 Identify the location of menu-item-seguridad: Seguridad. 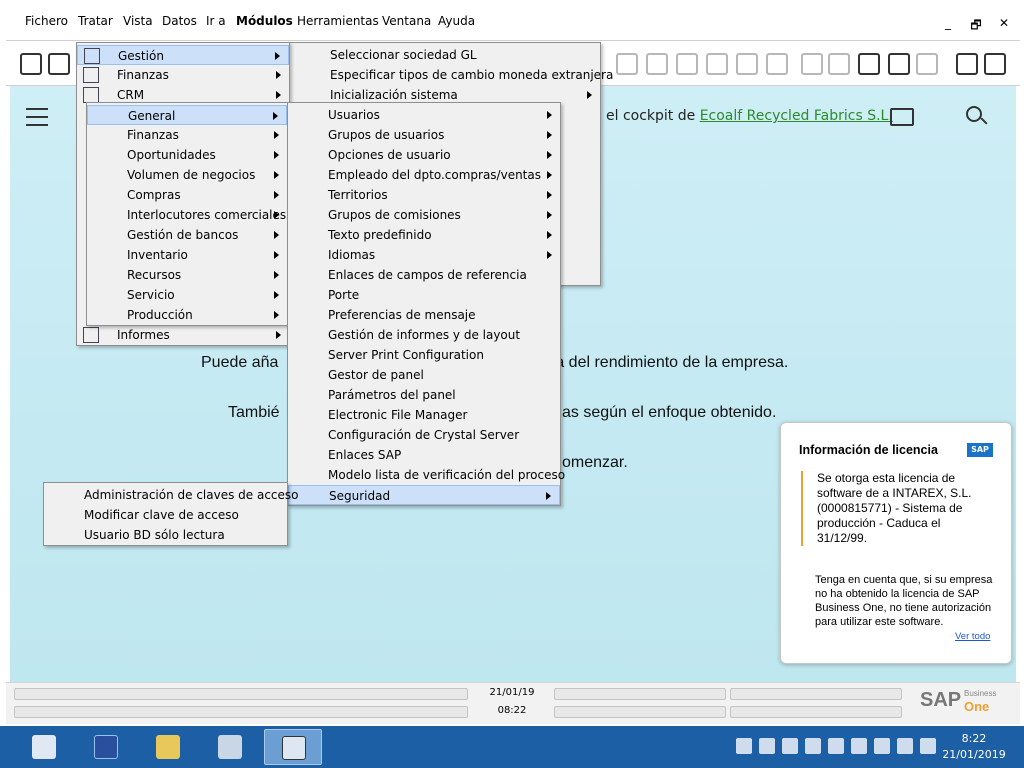
(424, 495).